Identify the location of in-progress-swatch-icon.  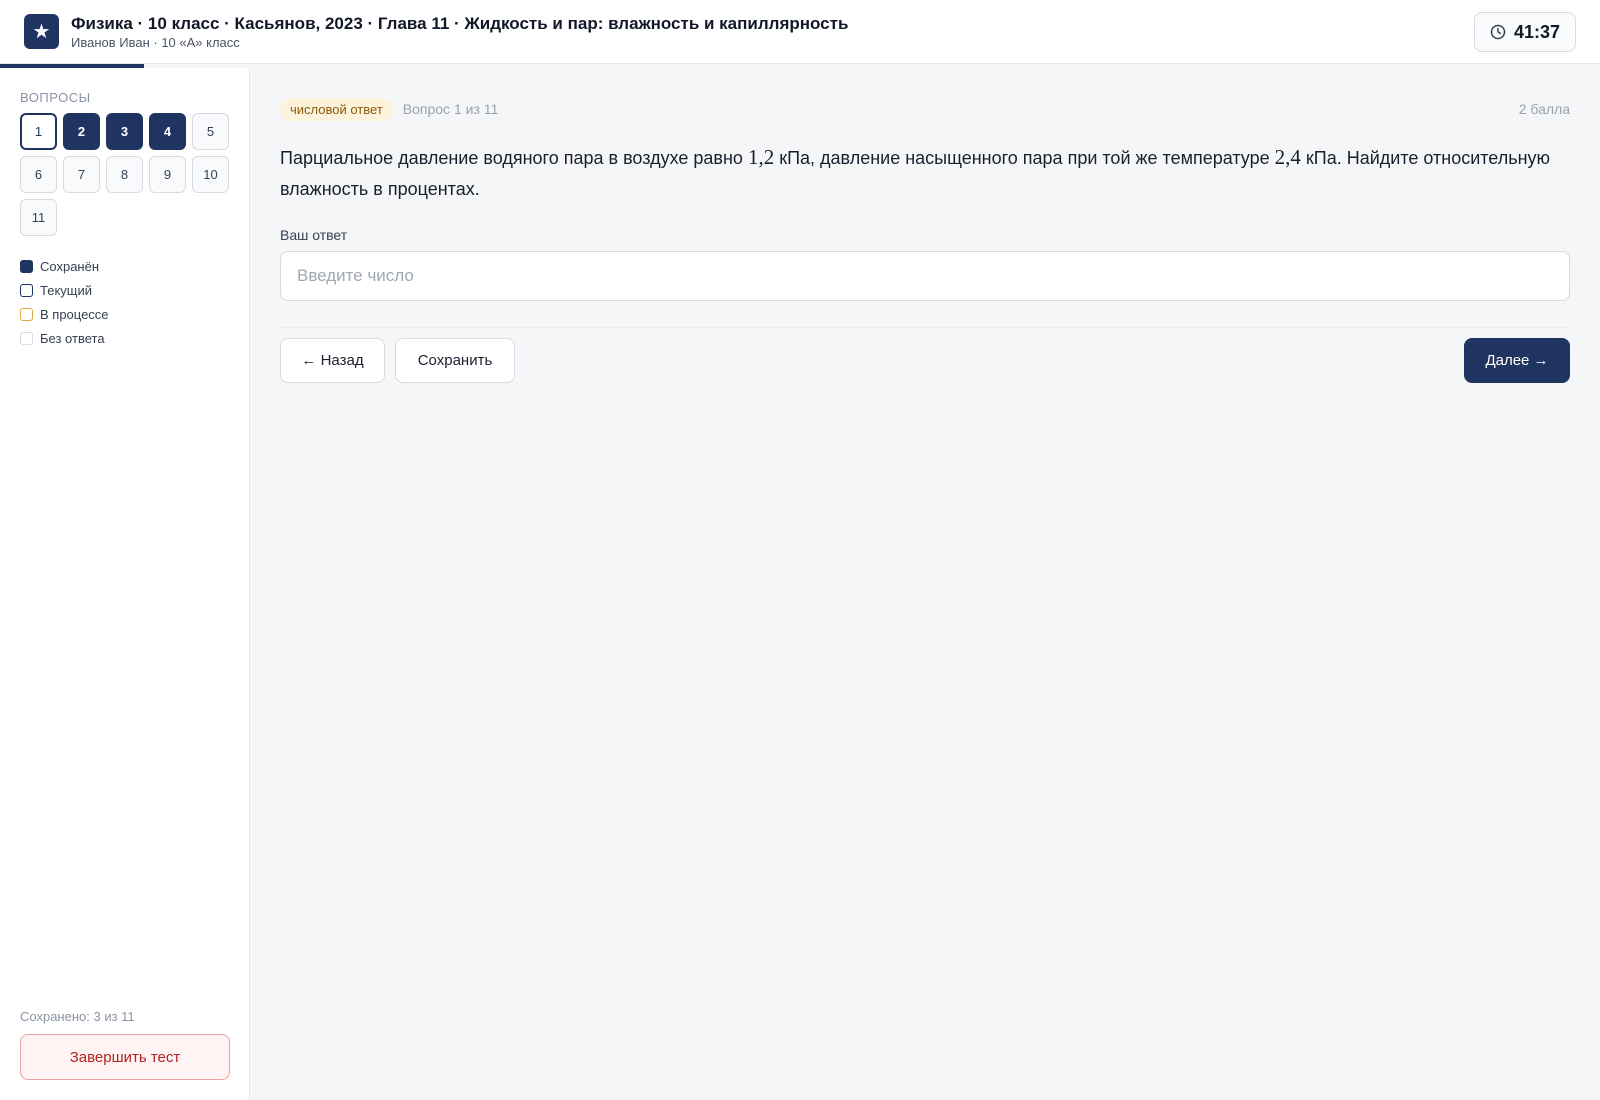
(26, 314).